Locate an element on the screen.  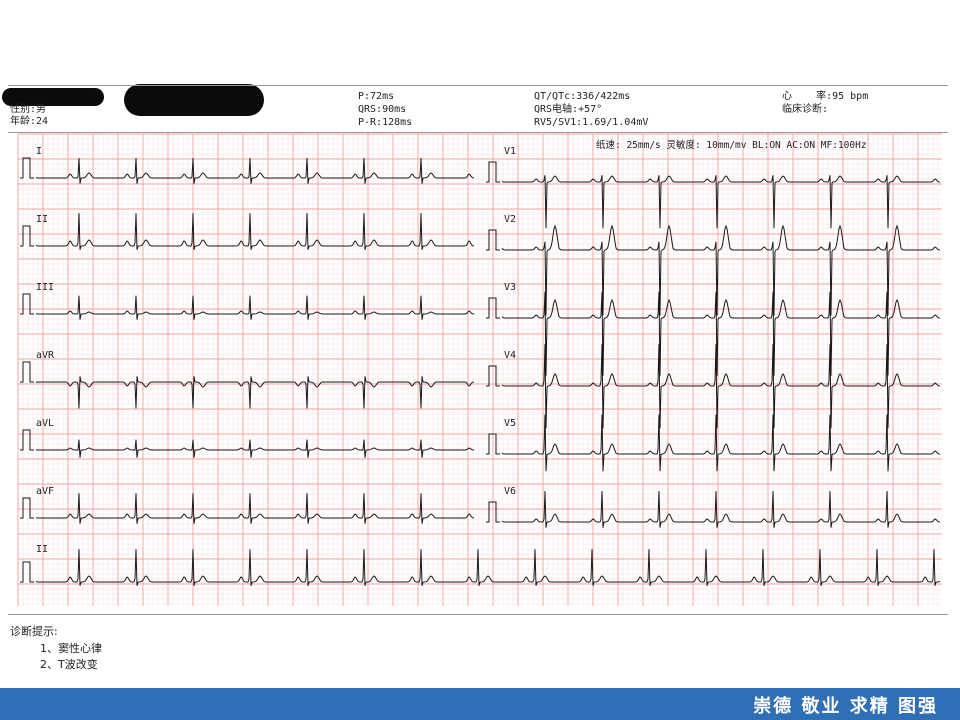
clinical-diagnosis: 临床诊断: is located at coordinates (805, 109).